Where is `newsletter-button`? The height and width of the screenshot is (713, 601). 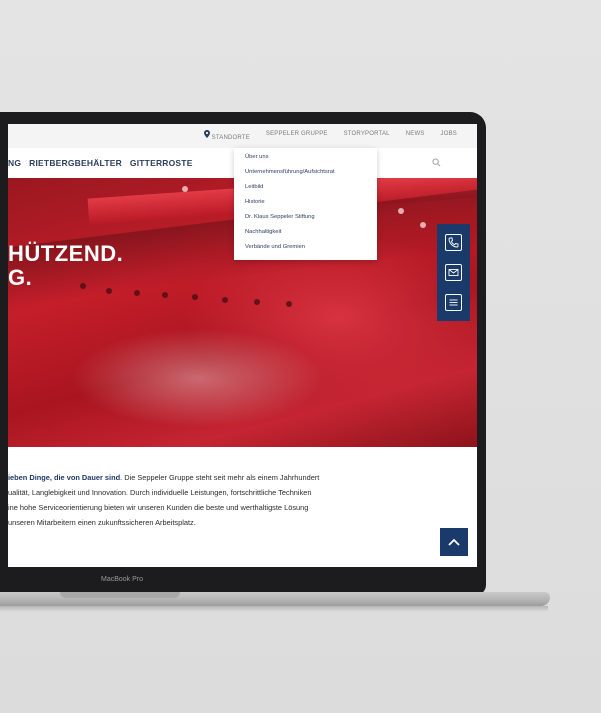 newsletter-button is located at coordinates (453, 302).